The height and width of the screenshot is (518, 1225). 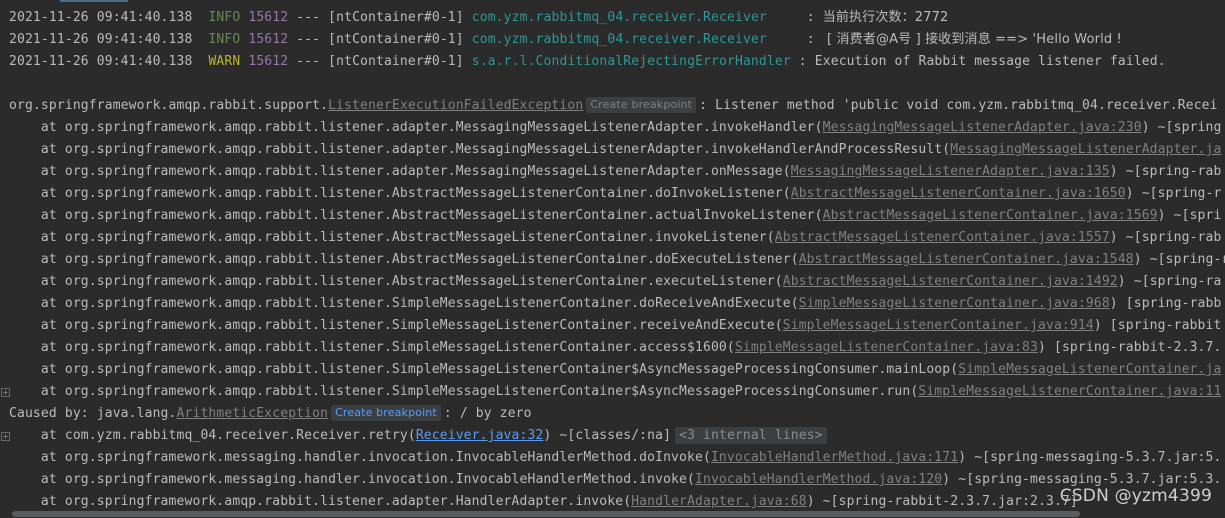 I want to click on frame-source-link: SimpleMessageListenerContainer.ja, so click(x=1089, y=369).